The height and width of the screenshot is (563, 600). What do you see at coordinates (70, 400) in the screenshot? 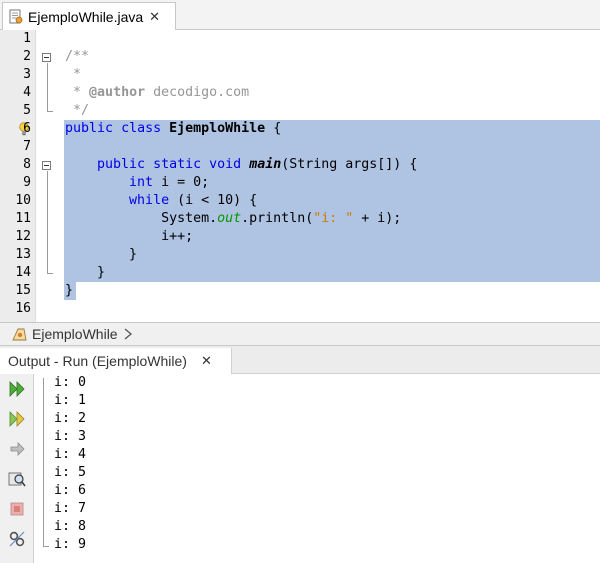
I see `output-line: i: 1` at bounding box center [70, 400].